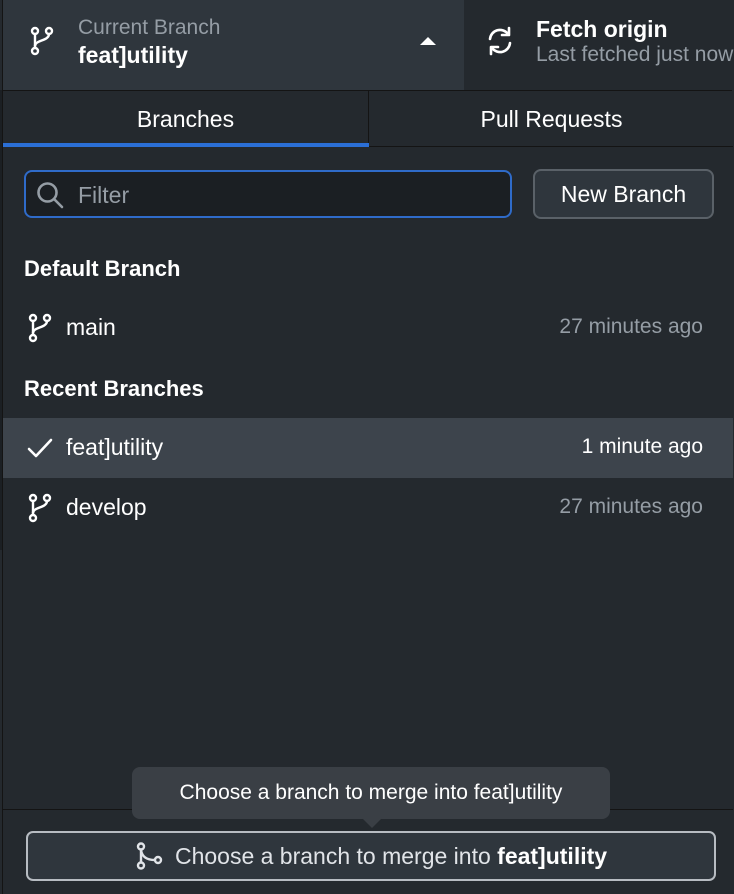  What do you see at coordinates (500, 41) in the screenshot?
I see `sync-icon` at bounding box center [500, 41].